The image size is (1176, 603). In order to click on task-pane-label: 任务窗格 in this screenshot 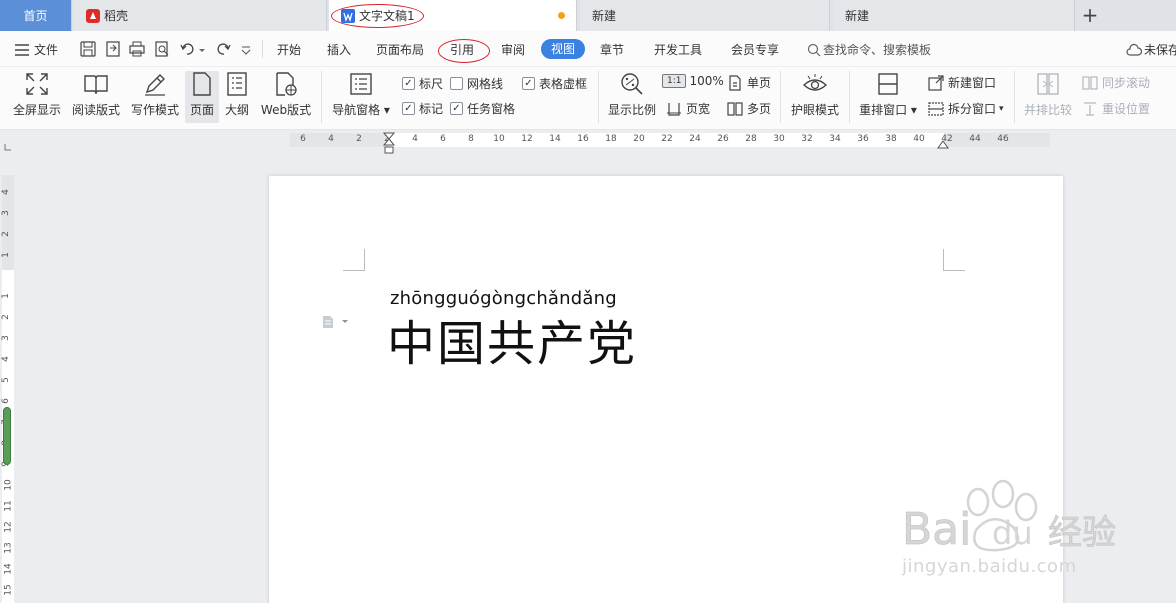, I will do `click(491, 109)`.